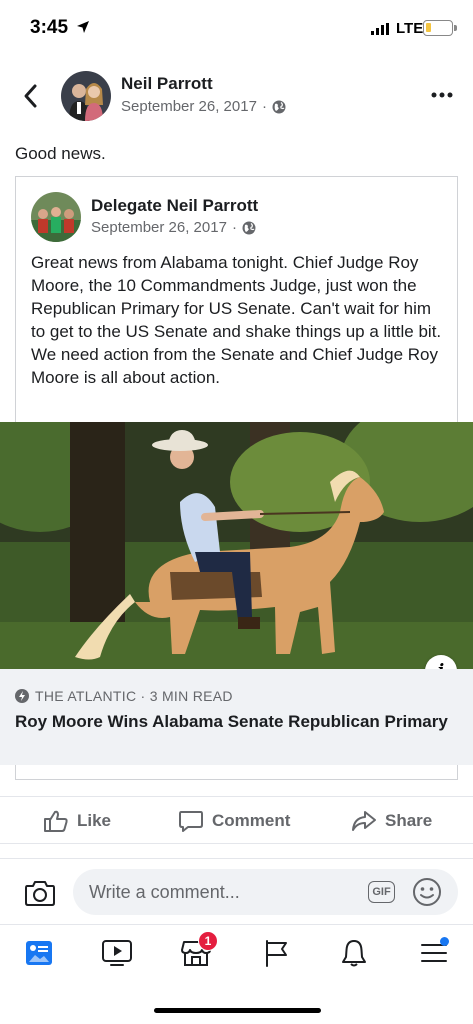  Describe the element at coordinates (442, 95) in the screenshot. I see `more-options-icon` at that location.